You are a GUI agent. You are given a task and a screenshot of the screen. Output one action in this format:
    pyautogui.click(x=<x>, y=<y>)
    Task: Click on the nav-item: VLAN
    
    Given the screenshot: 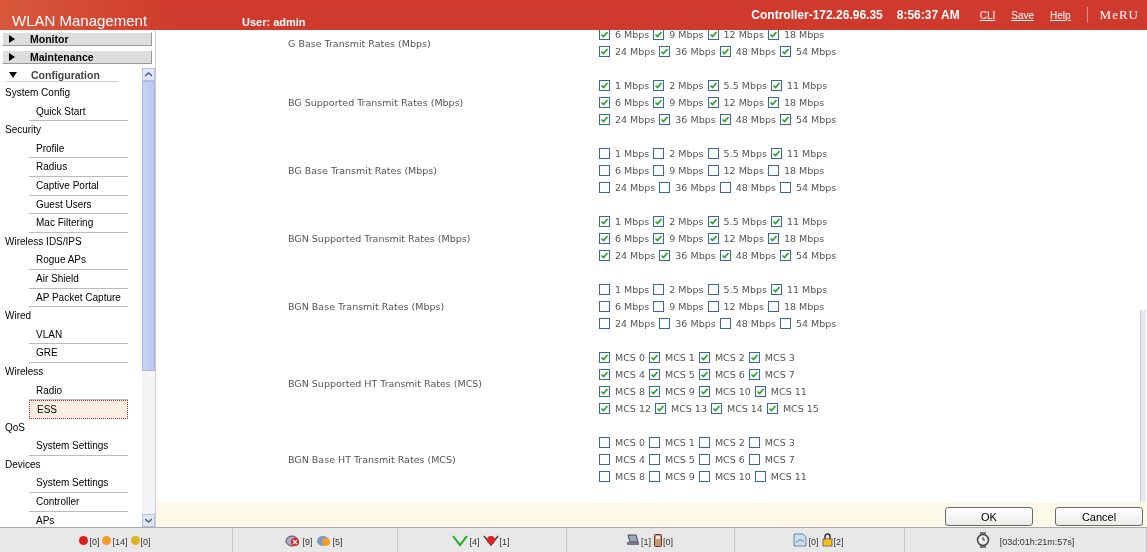 What is the action you would take?
    pyautogui.click(x=78, y=335)
    